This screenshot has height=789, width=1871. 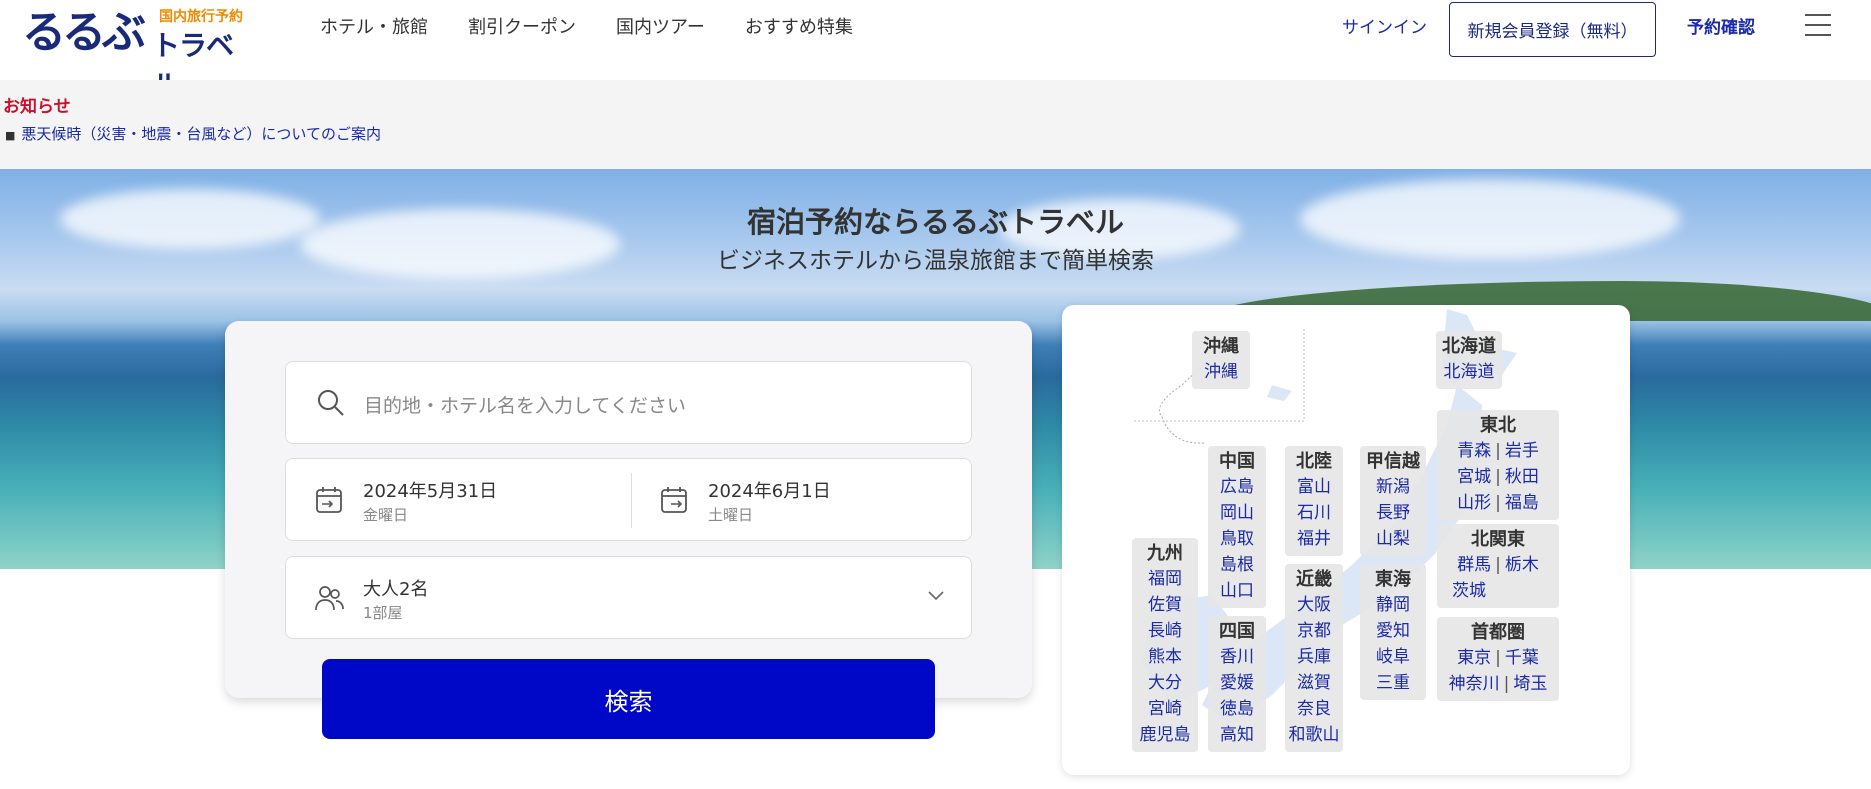 I want to click on region-okinawa: 沖縄 沖縄, so click(x=1221, y=360).